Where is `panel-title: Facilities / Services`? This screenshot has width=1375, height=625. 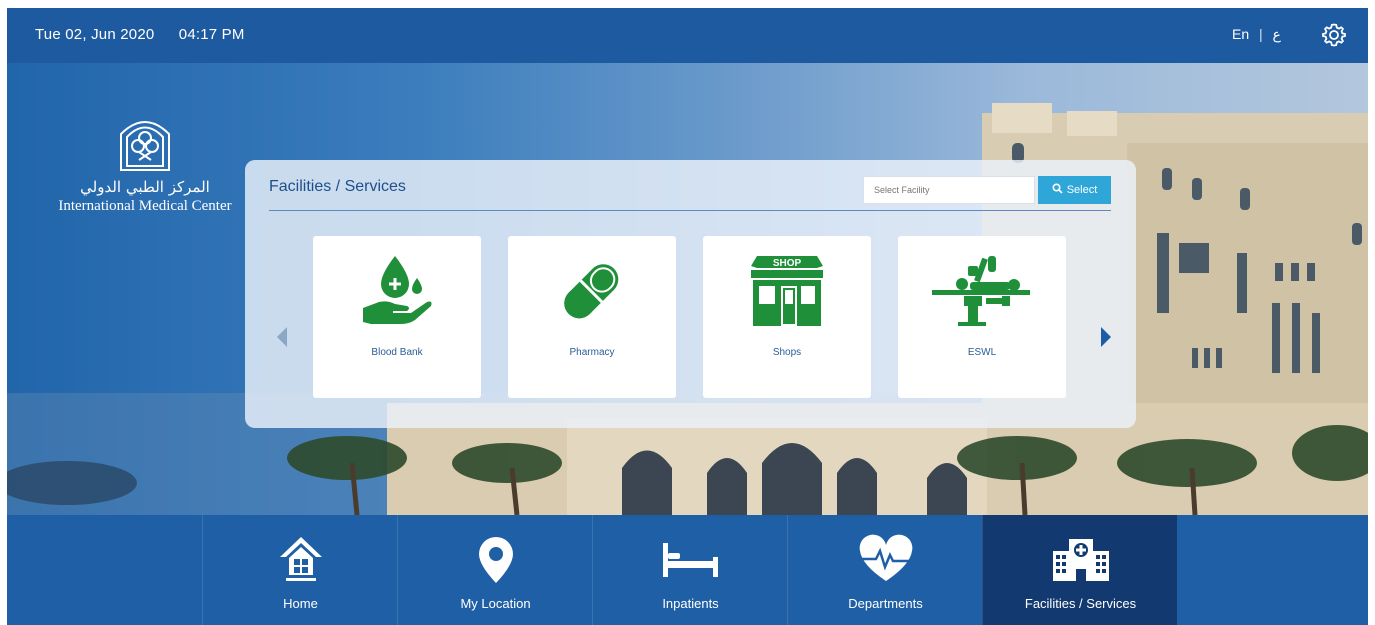
panel-title: Facilities / Services is located at coordinates (337, 186).